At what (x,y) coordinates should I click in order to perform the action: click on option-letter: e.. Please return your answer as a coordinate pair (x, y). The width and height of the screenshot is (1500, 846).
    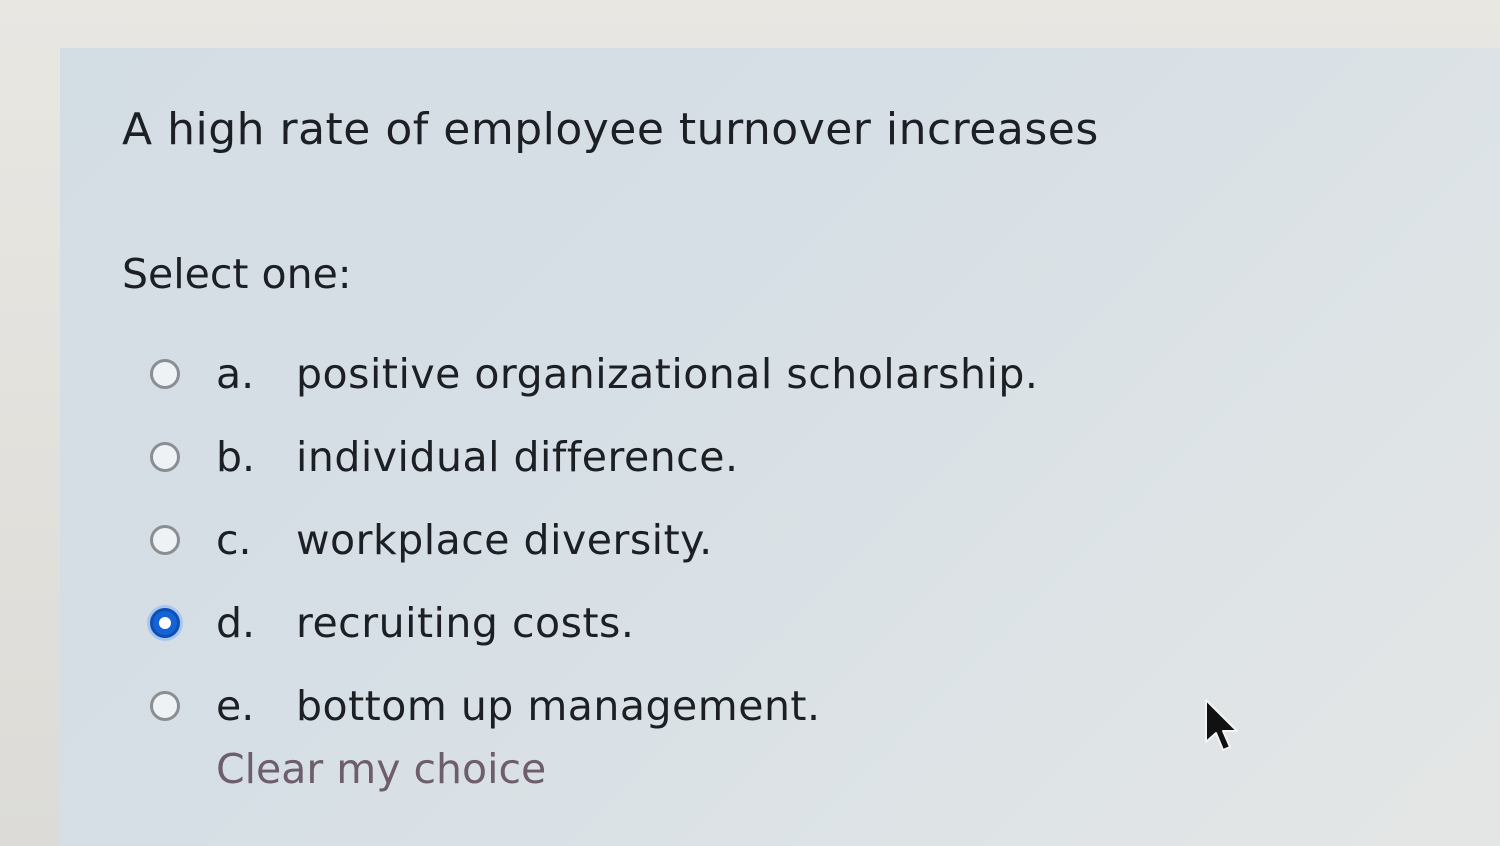
    Looking at the image, I should click on (235, 705).